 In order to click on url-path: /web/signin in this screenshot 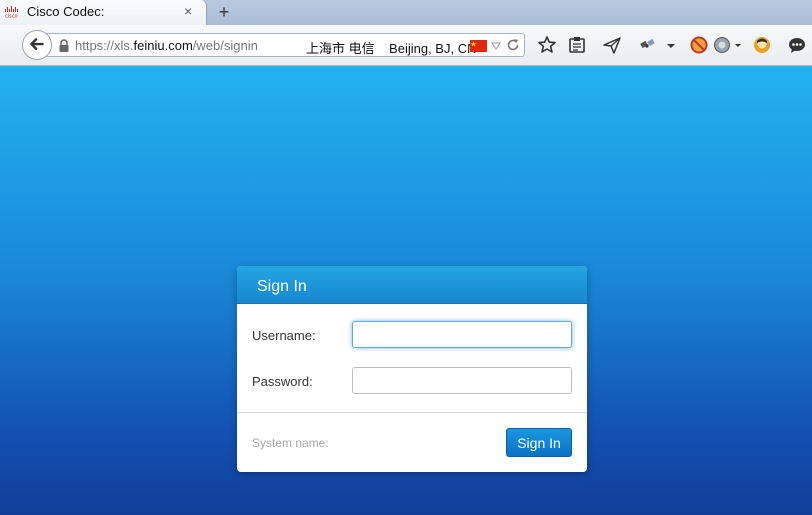, I will do `click(225, 45)`.